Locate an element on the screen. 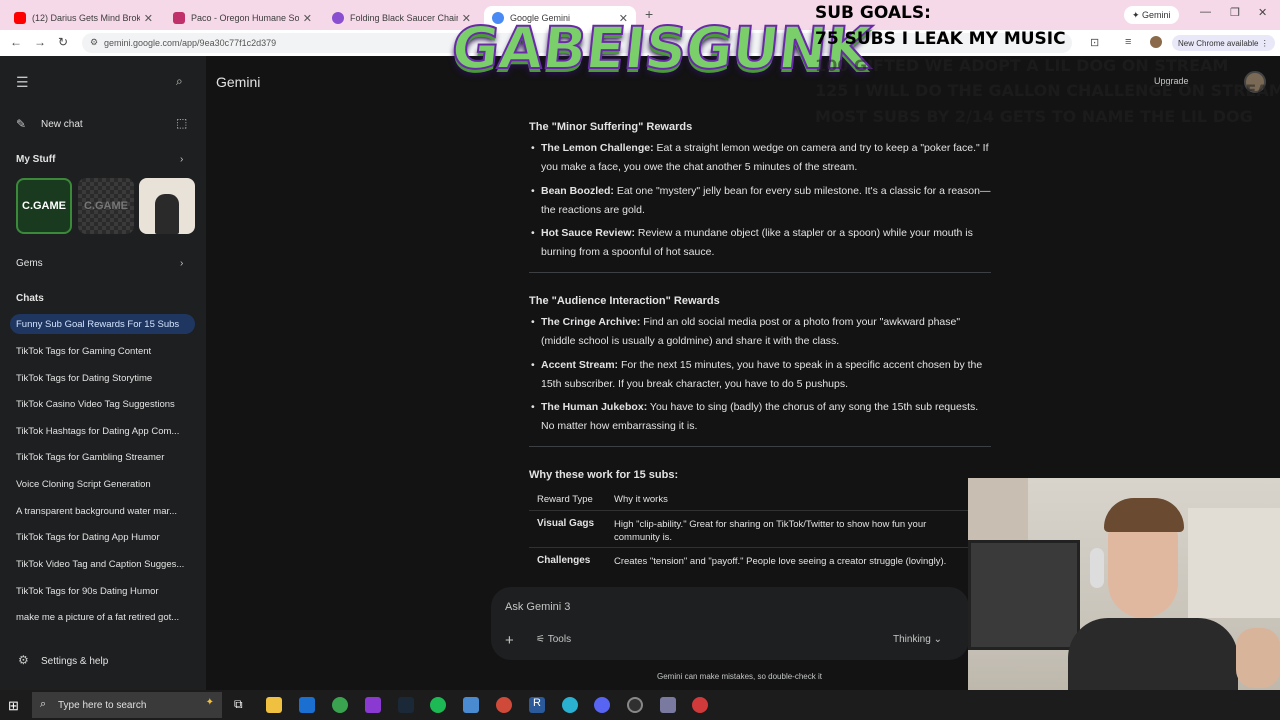 The height and width of the screenshot is (720, 1280). screenshot-icon: ⊡ is located at coordinates (1094, 42).